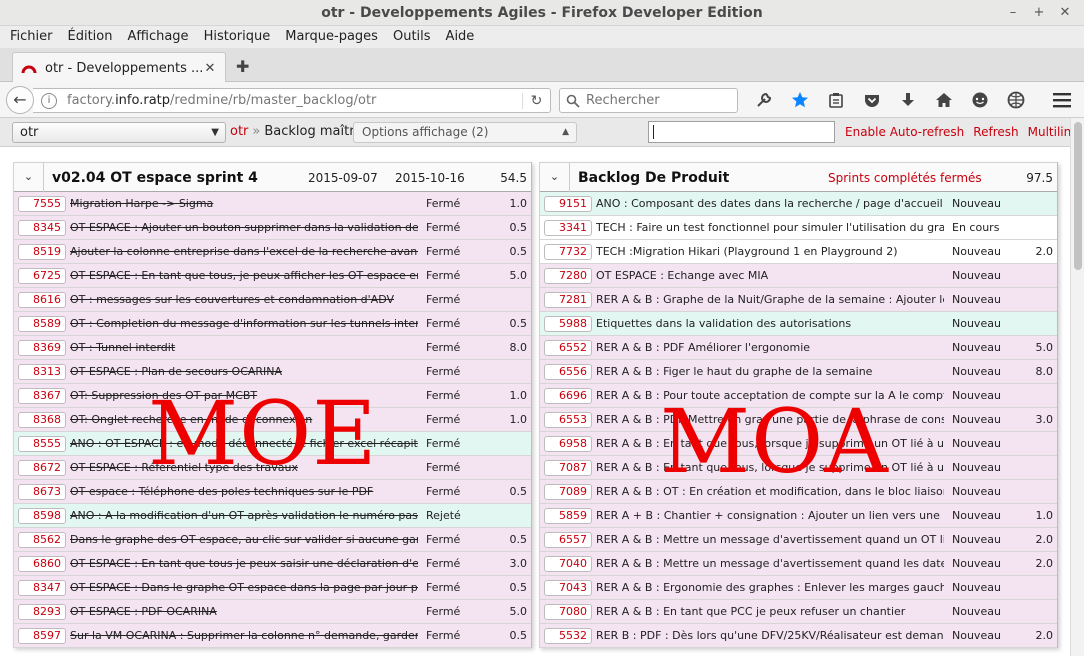 The width and height of the screenshot is (1084, 656). I want to click on menu-aide: Aide, so click(462, 37).